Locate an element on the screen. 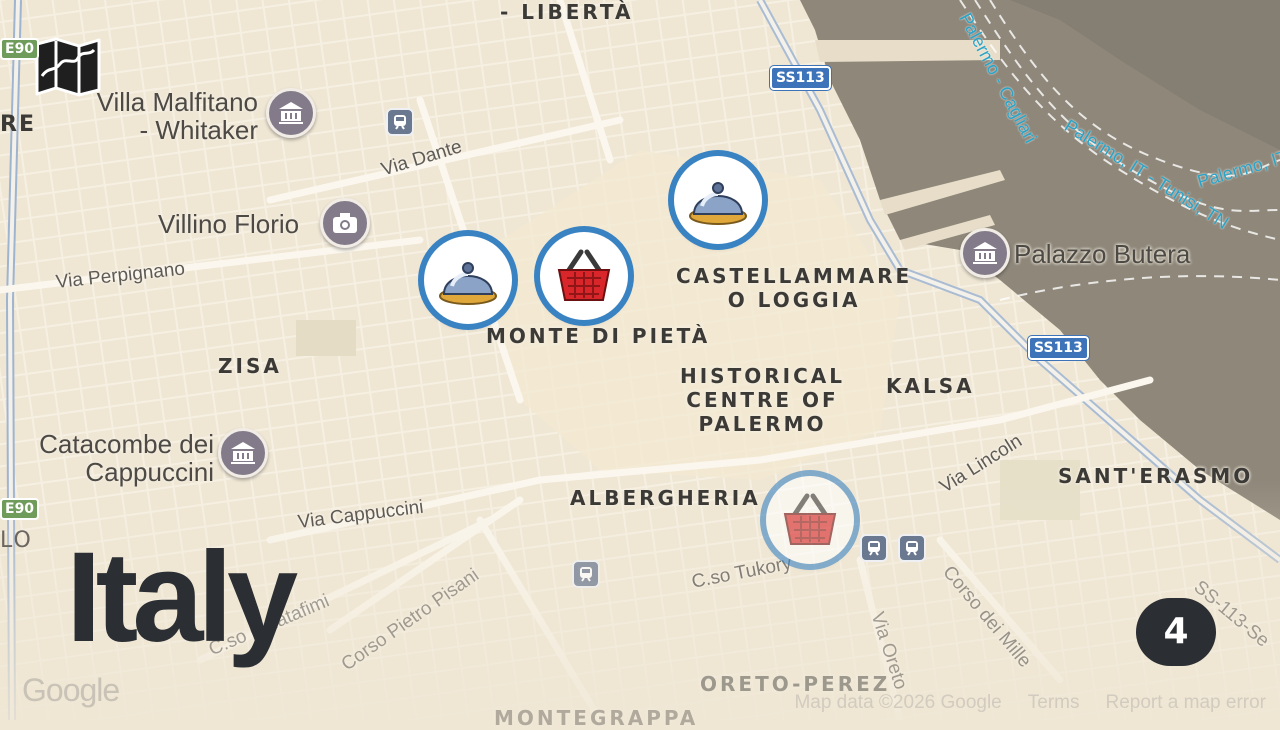 Image resolution: width=1280 pixels, height=730 pixels. district-label-montegrappa: MONTEGRAPPA is located at coordinates (596, 718).